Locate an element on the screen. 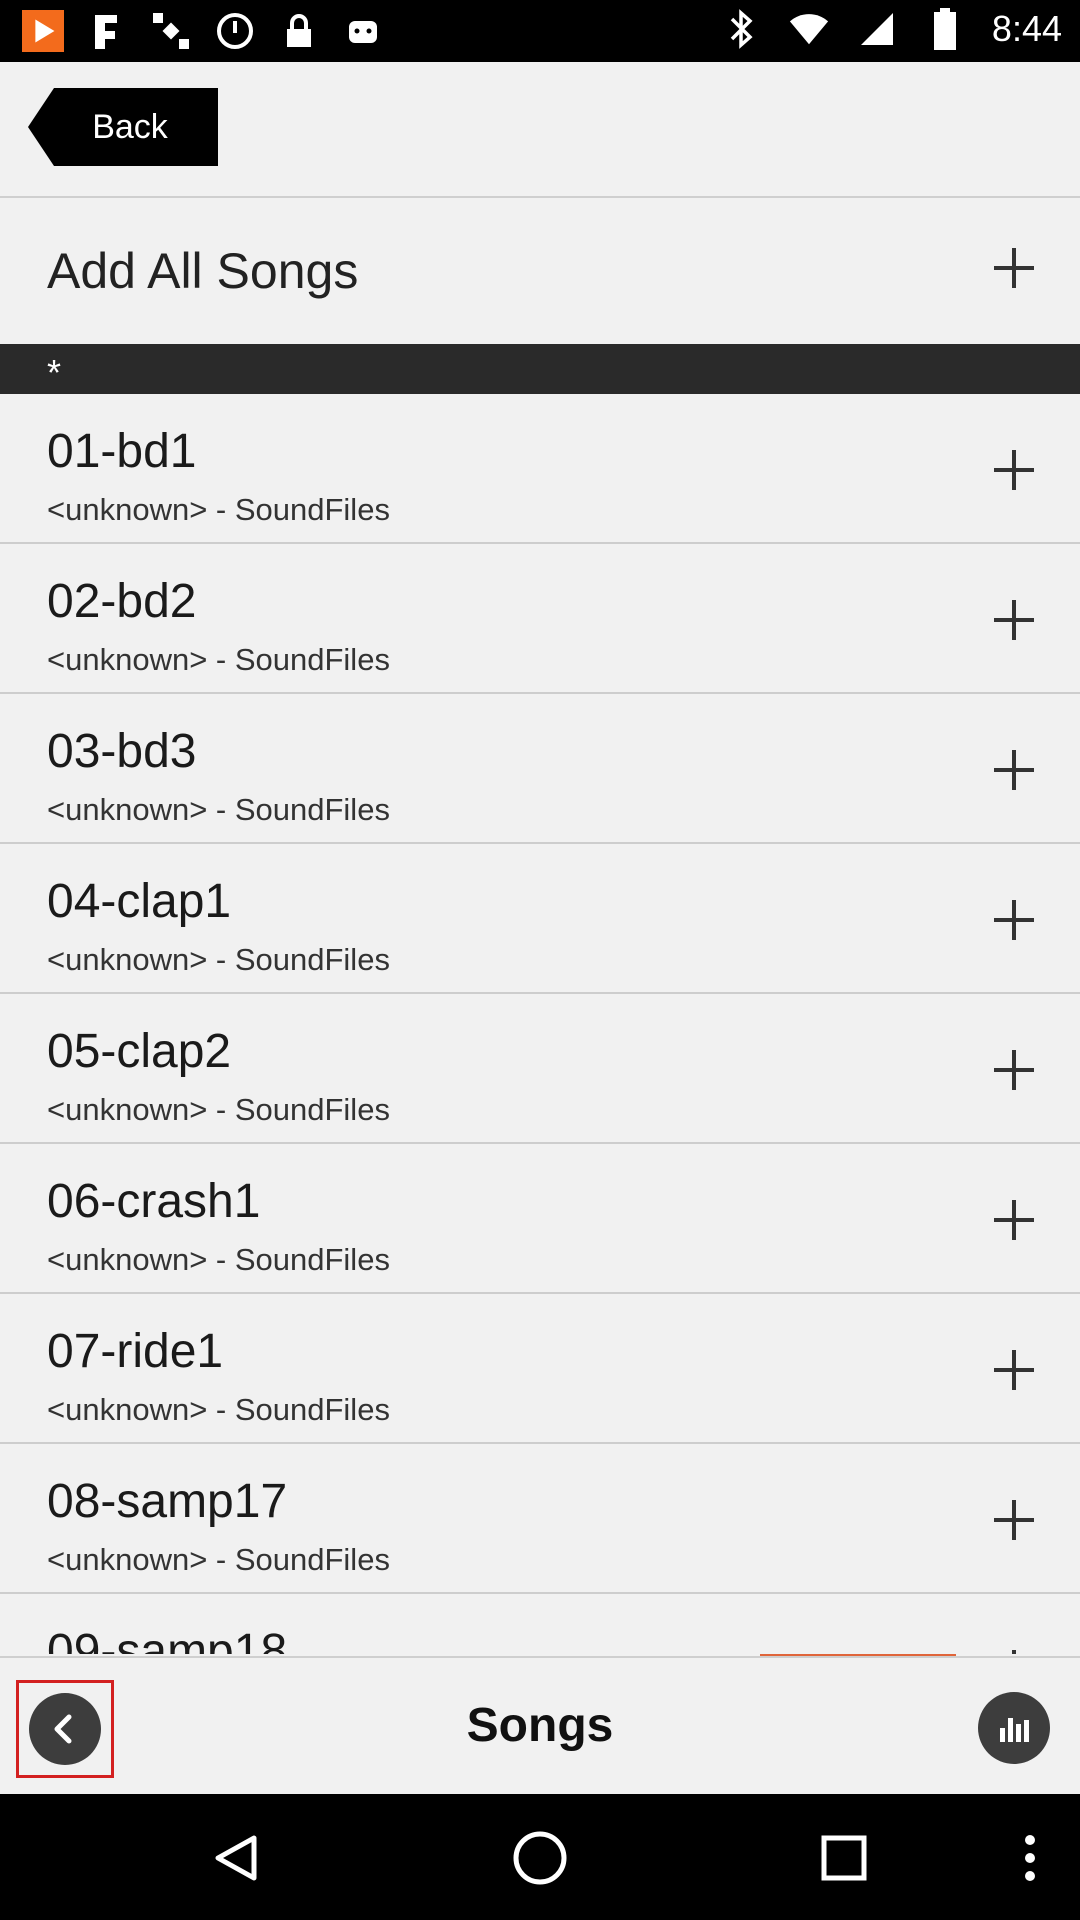 This screenshot has width=1080, height=1920. song-row: 02-bd2 <unknown> - SoundFiles is located at coordinates (540, 619).